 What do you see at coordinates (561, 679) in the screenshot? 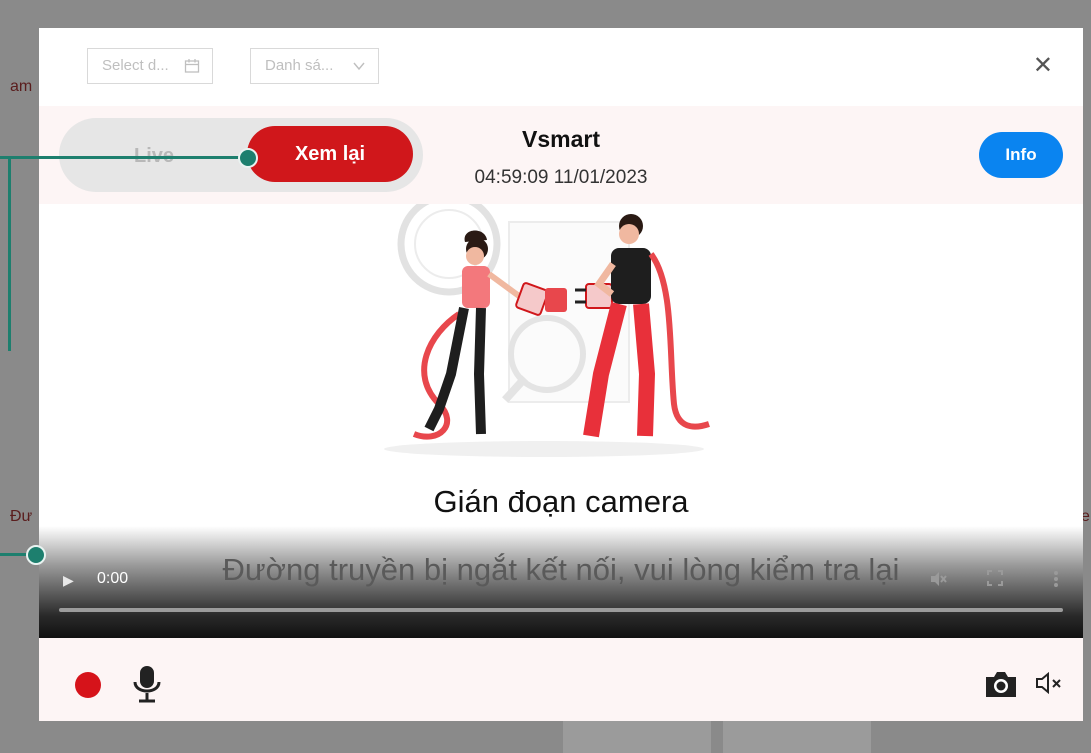
I see `camera-footer` at bounding box center [561, 679].